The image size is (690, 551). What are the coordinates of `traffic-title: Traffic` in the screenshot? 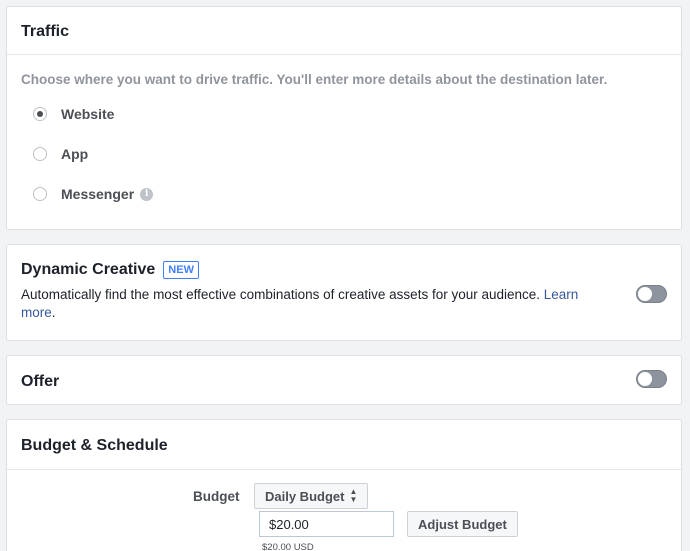 It's located at (45, 31).